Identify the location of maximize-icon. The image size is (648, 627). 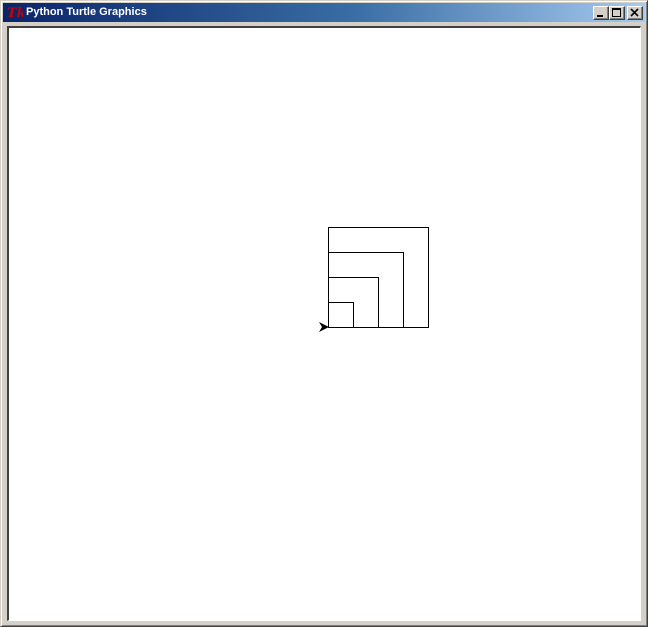
(616, 12).